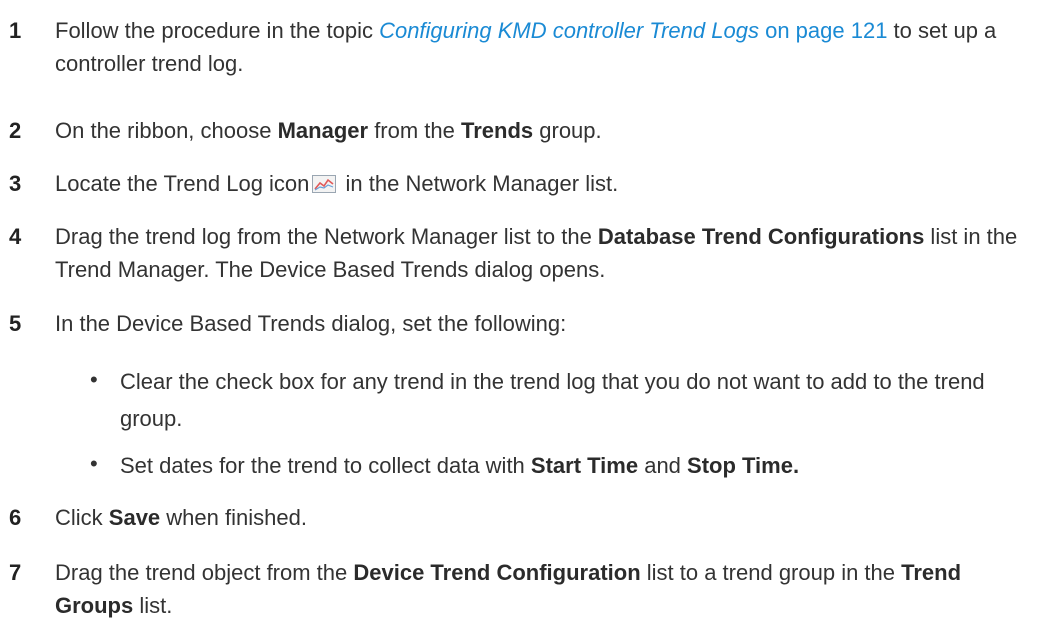 The image size is (1054, 639). What do you see at coordinates (323, 130) in the screenshot?
I see `bold-term: Manager` at bounding box center [323, 130].